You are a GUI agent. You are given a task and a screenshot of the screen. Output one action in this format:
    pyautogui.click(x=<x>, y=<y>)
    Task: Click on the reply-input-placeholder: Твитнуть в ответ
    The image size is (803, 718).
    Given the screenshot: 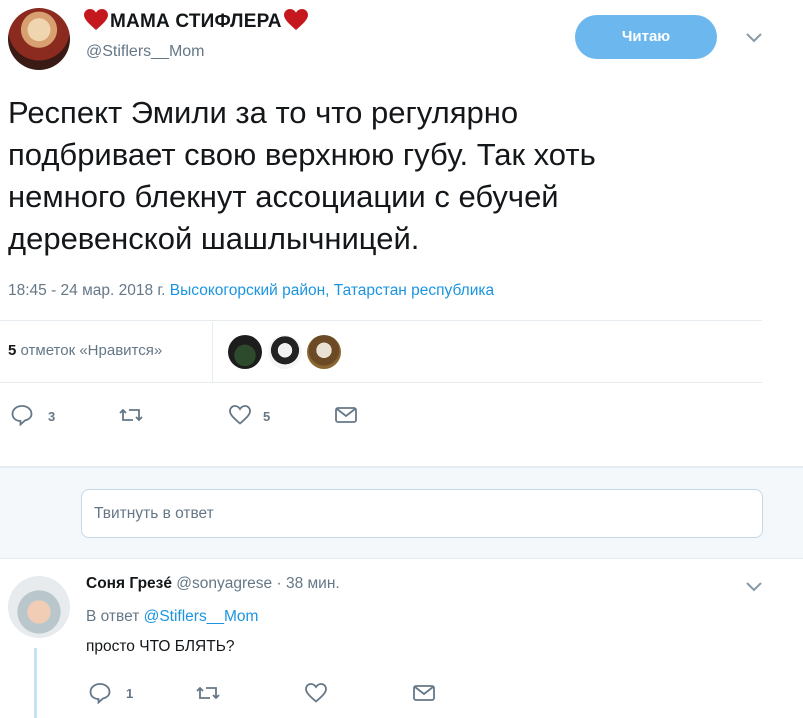 What is the action you would take?
    pyautogui.click(x=154, y=513)
    